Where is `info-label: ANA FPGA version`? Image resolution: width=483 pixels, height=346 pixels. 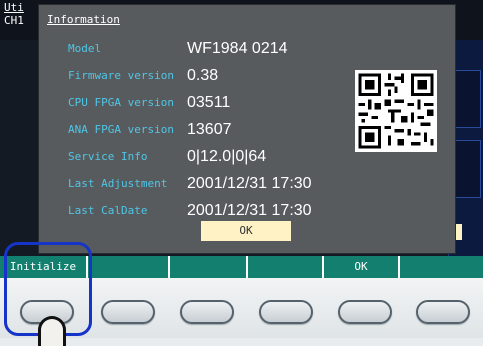 info-label: ANA FPGA version is located at coordinates (121, 129).